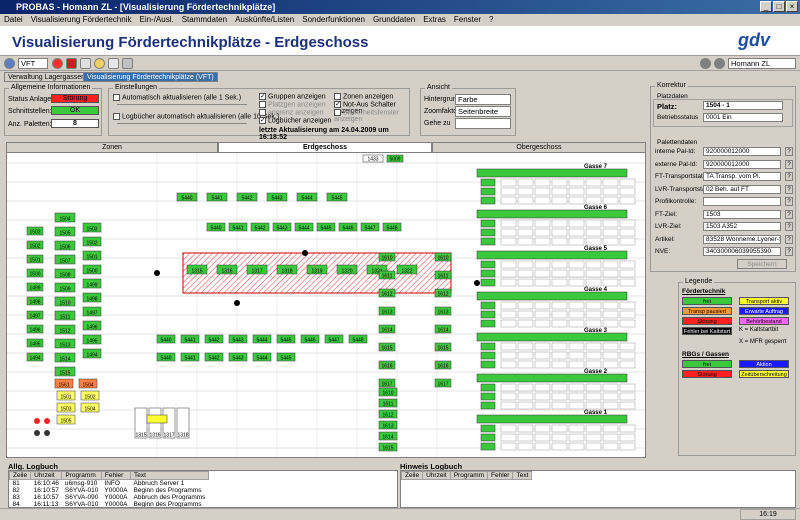  Describe the element at coordinates (491, 20) in the screenshot. I see `menu-item-9: ?` at that location.